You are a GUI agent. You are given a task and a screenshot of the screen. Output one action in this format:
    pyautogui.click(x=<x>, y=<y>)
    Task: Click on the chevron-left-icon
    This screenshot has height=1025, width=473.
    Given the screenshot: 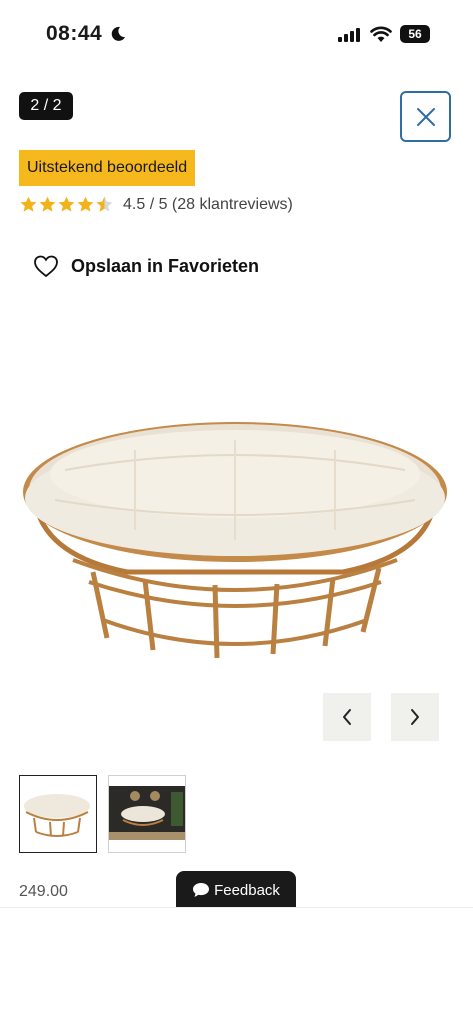 What is the action you would take?
    pyautogui.click(x=347, y=717)
    